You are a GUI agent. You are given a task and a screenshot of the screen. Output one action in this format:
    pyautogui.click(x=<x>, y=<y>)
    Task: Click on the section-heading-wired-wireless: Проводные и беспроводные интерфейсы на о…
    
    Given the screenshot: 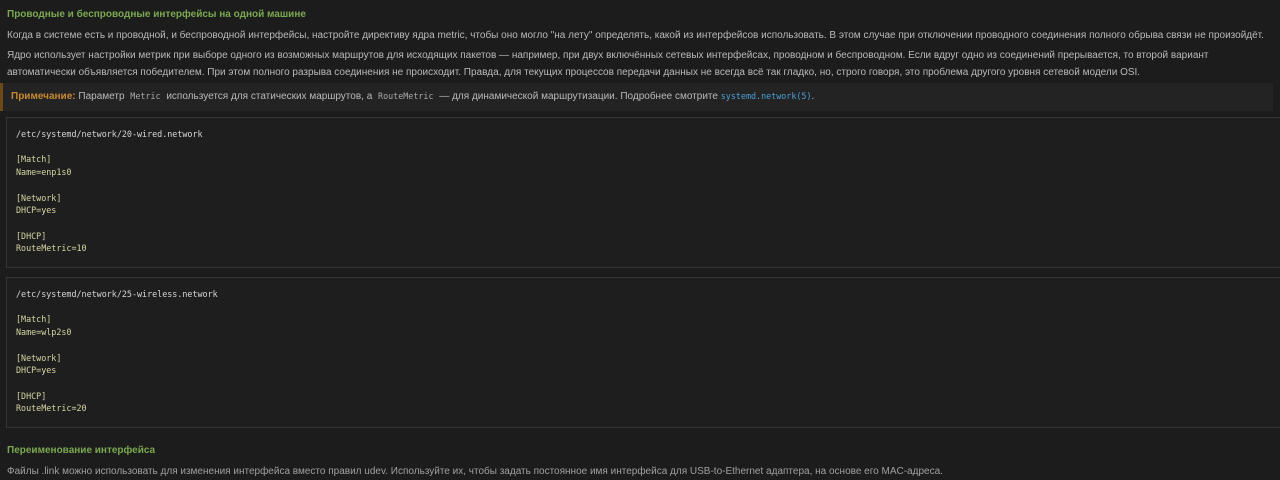 What is the action you would take?
    pyautogui.click(x=156, y=14)
    